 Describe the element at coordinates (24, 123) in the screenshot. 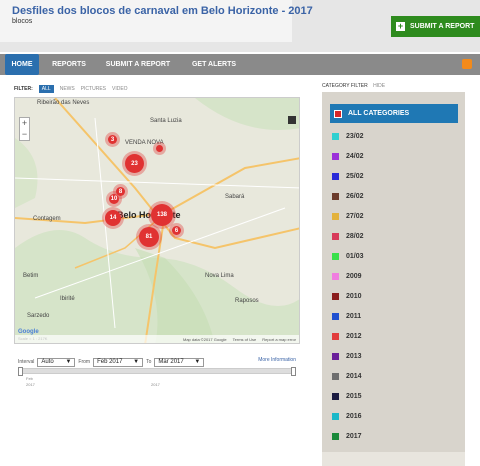

I see `zoom-in-button: +` at that location.